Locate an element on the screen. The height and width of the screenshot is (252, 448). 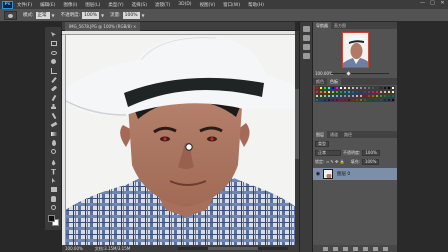
tab-color: 颜色 is located at coordinates (320, 81).